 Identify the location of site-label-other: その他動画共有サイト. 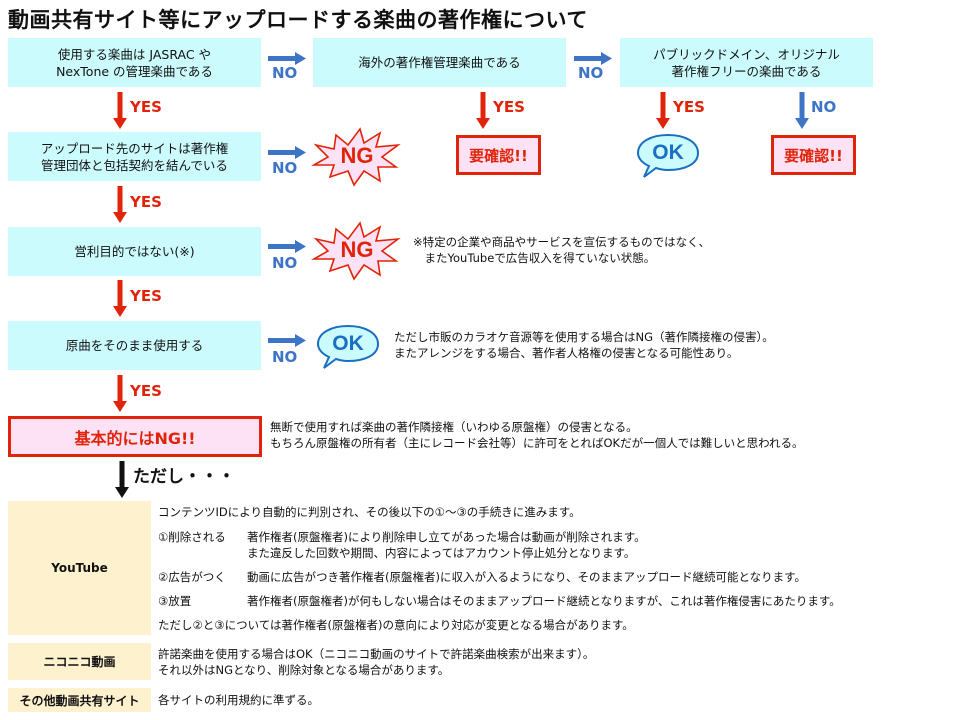
(79, 700).